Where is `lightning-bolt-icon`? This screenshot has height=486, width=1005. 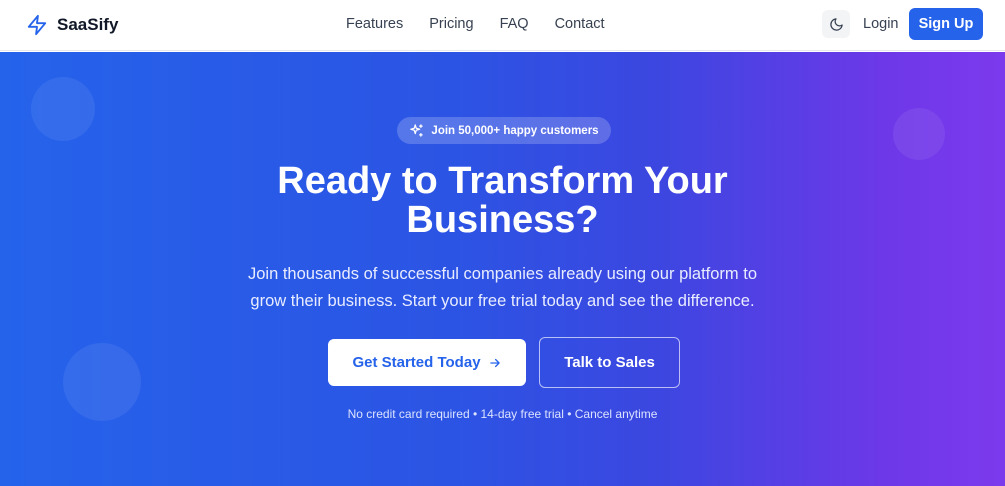 lightning-bolt-icon is located at coordinates (37, 25).